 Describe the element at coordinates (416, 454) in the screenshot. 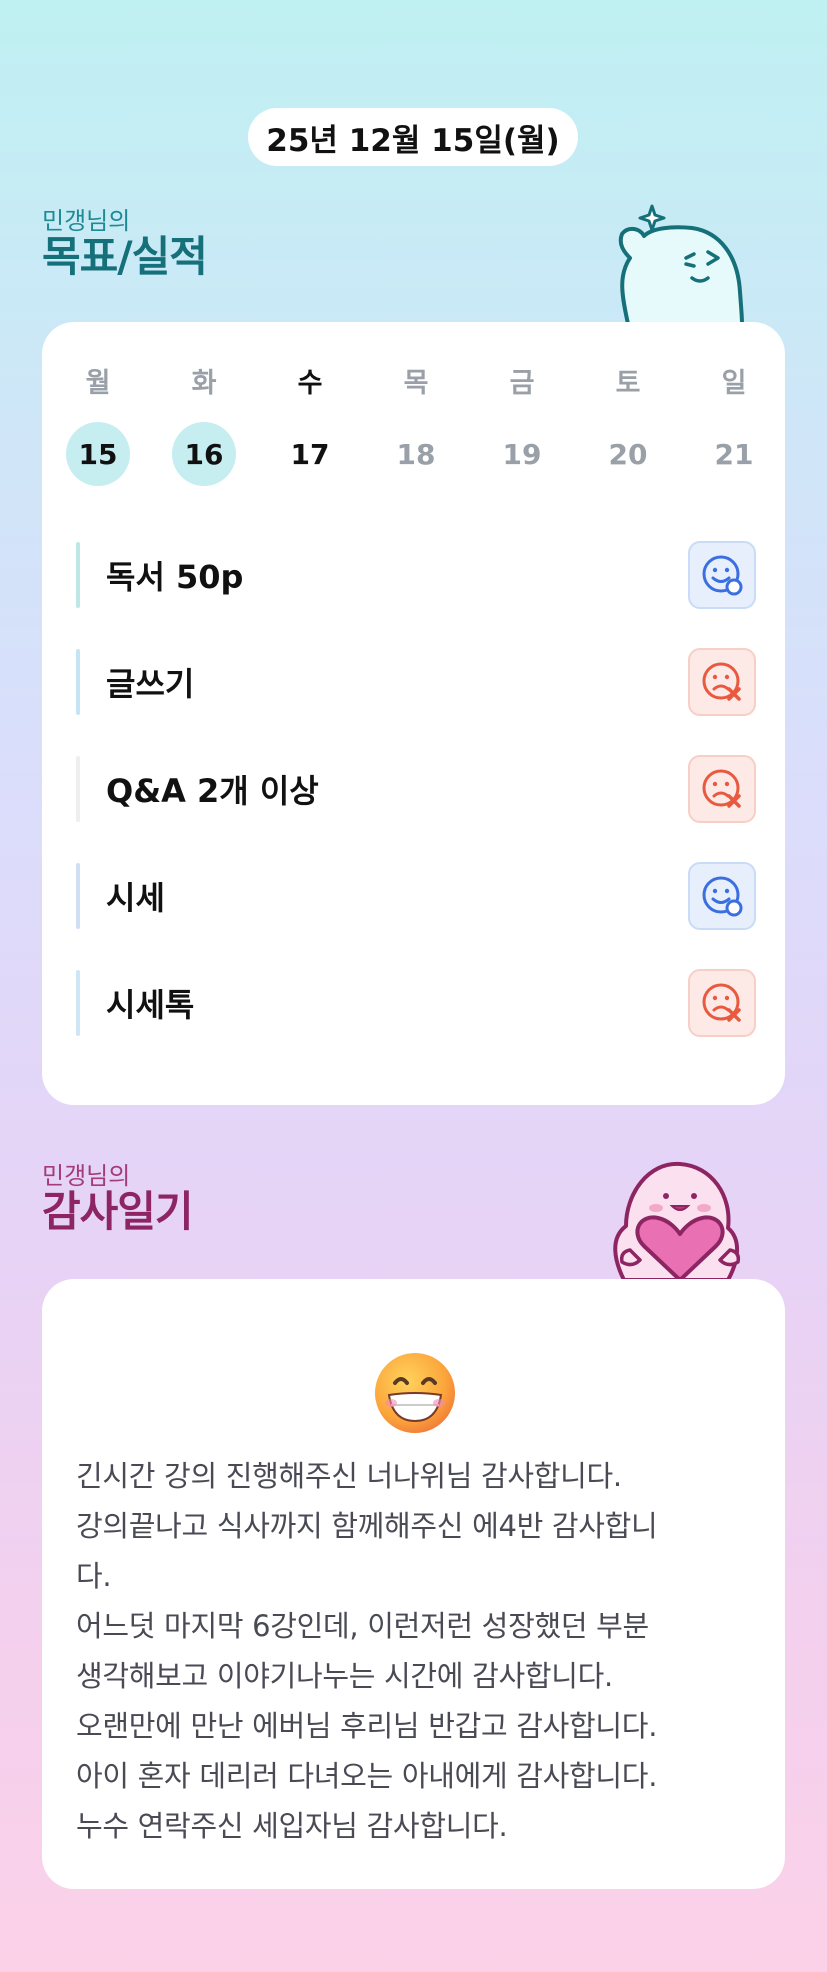

I see `day-number: 18` at that location.